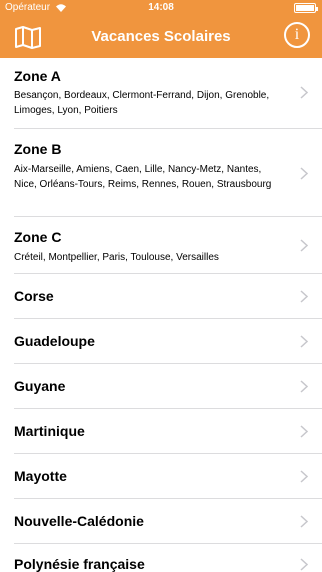 The height and width of the screenshot is (572, 322). I want to click on info-button: i, so click(297, 35).